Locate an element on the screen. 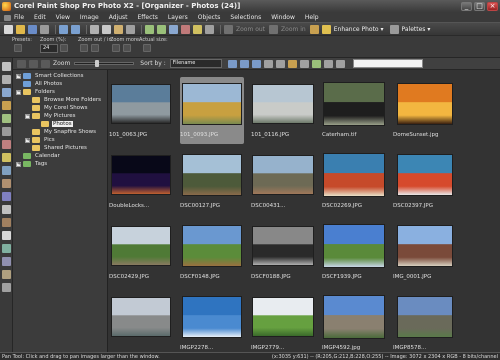 The width and height of the screenshot is (500, 360). photo-thumbnail is located at coordinates (141, 321).